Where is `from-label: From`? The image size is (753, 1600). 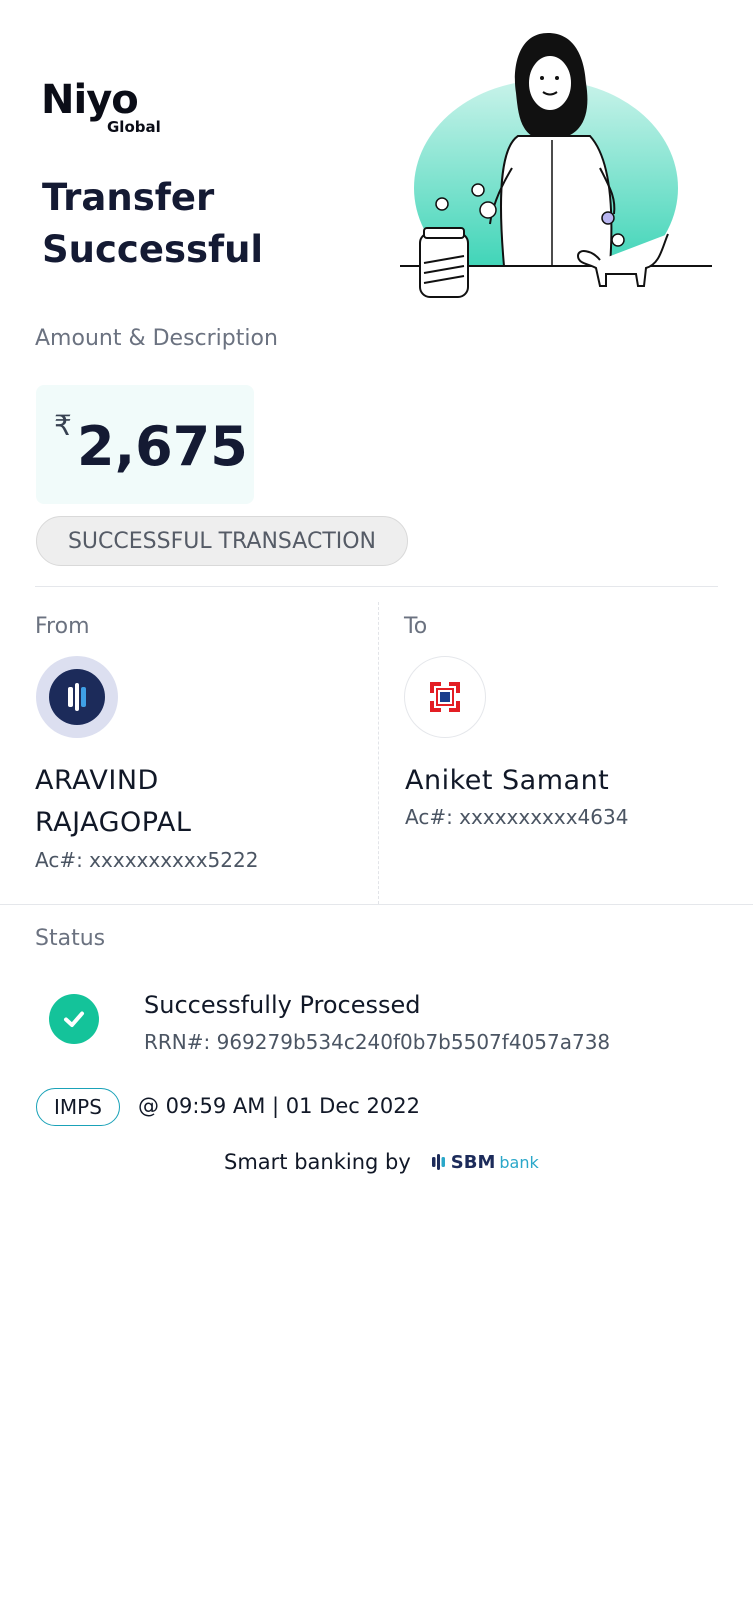 from-label: From is located at coordinates (62, 626).